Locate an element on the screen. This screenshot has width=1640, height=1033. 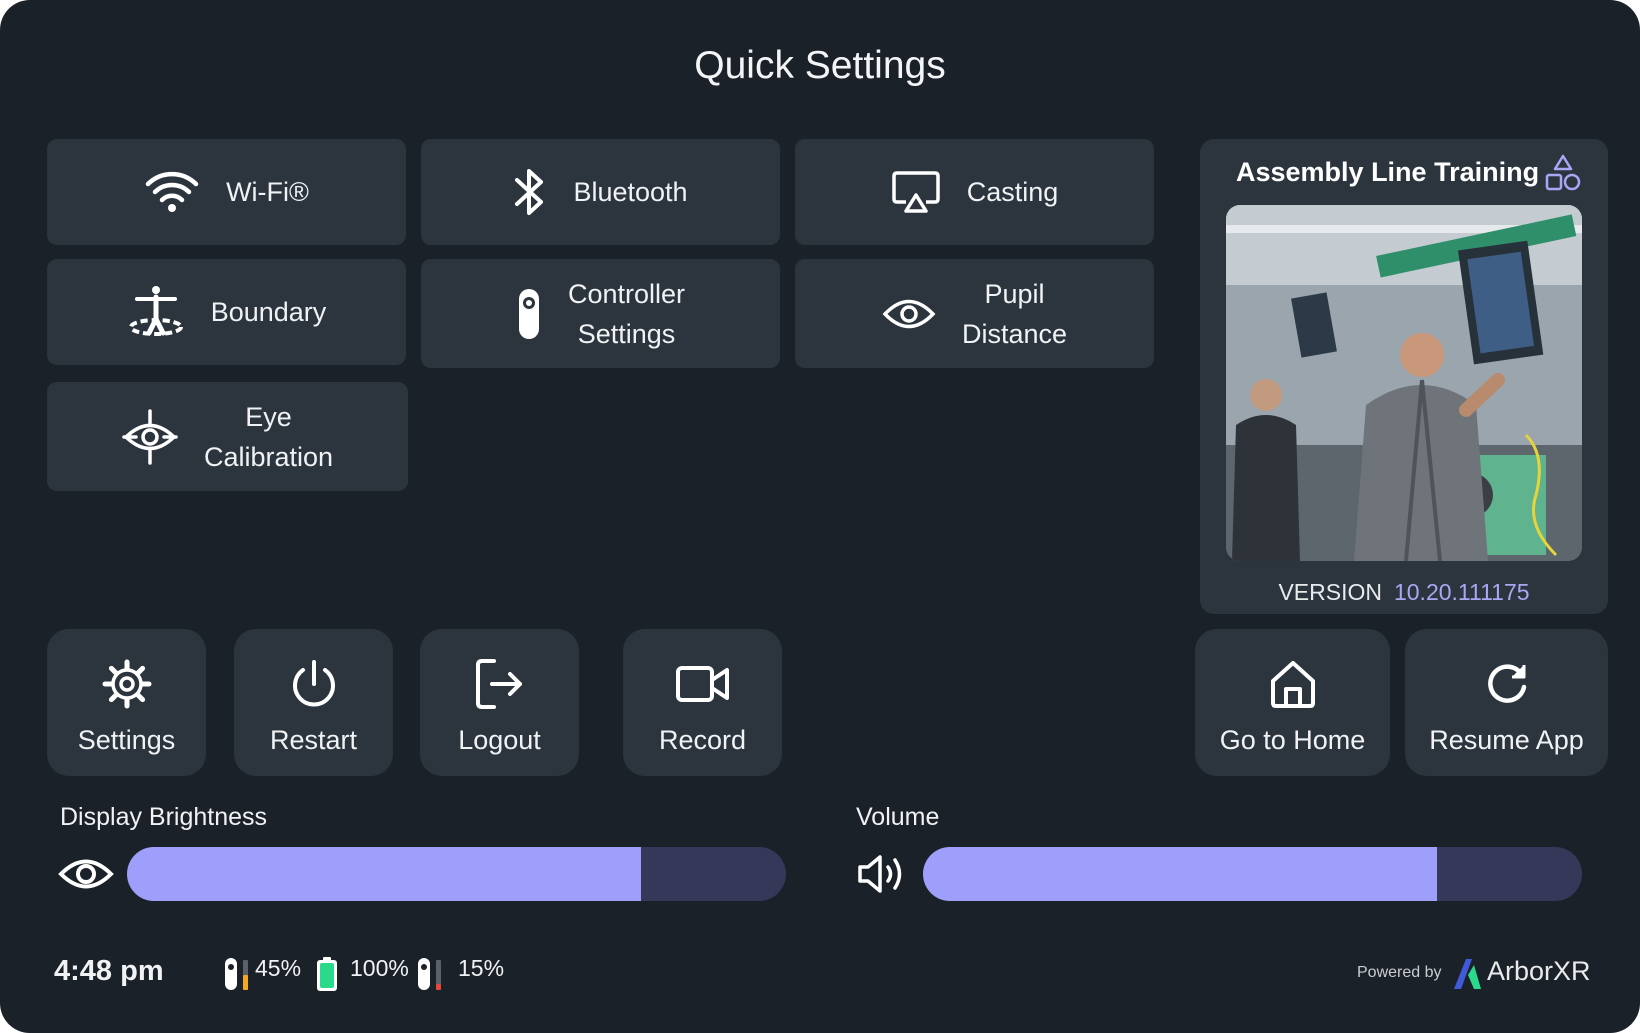
boundary-tile: Boundary is located at coordinates (226, 312).